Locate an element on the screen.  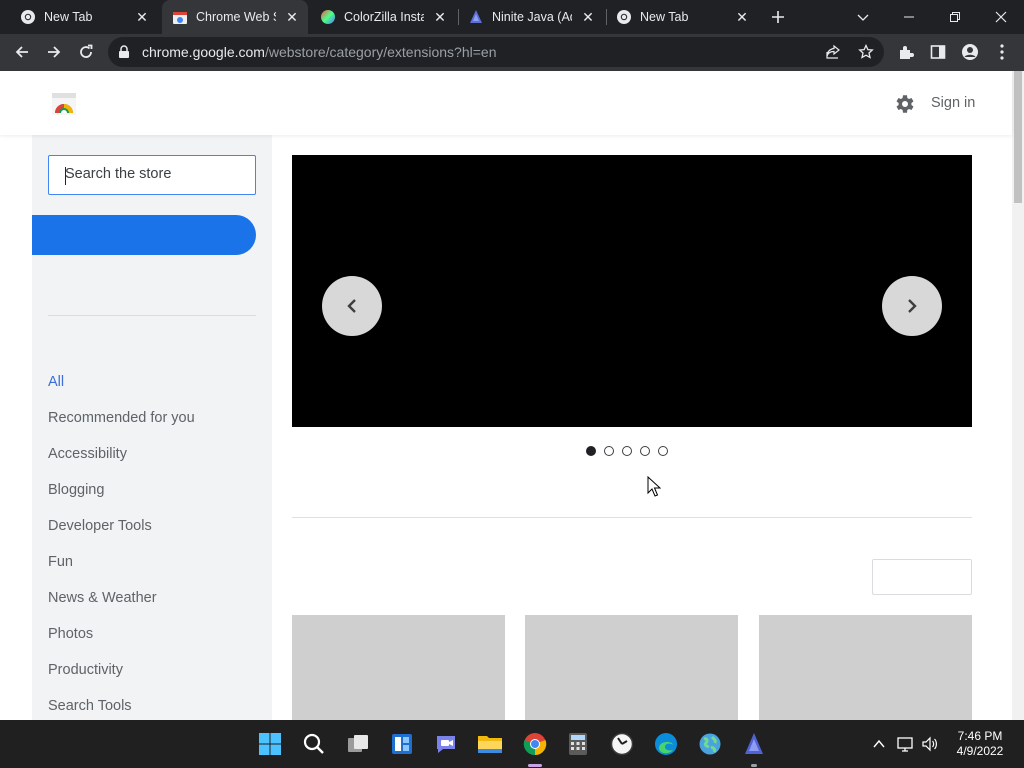
bookmark-star-icon is located at coordinates (866, 52).